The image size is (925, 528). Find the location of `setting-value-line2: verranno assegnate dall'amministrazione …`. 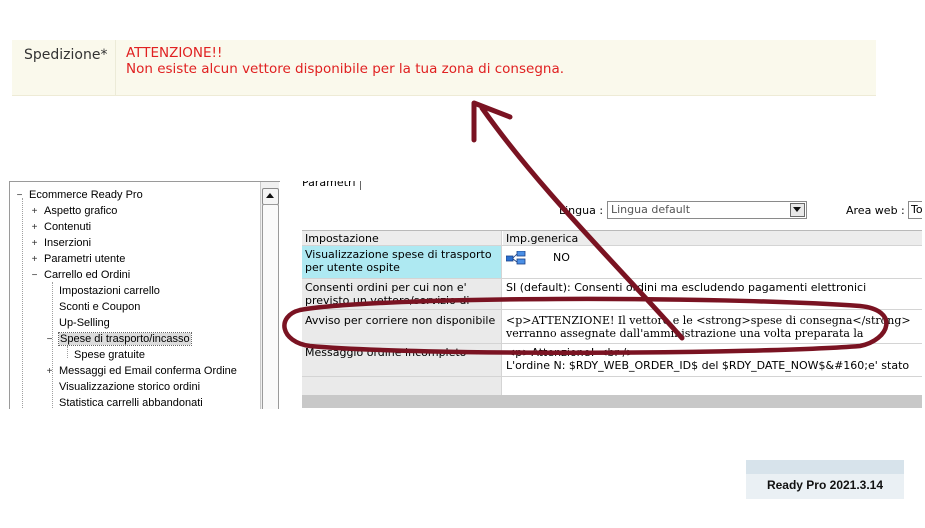

setting-value-line2: verranno assegnate dall'amministrazione … is located at coordinates (685, 333).